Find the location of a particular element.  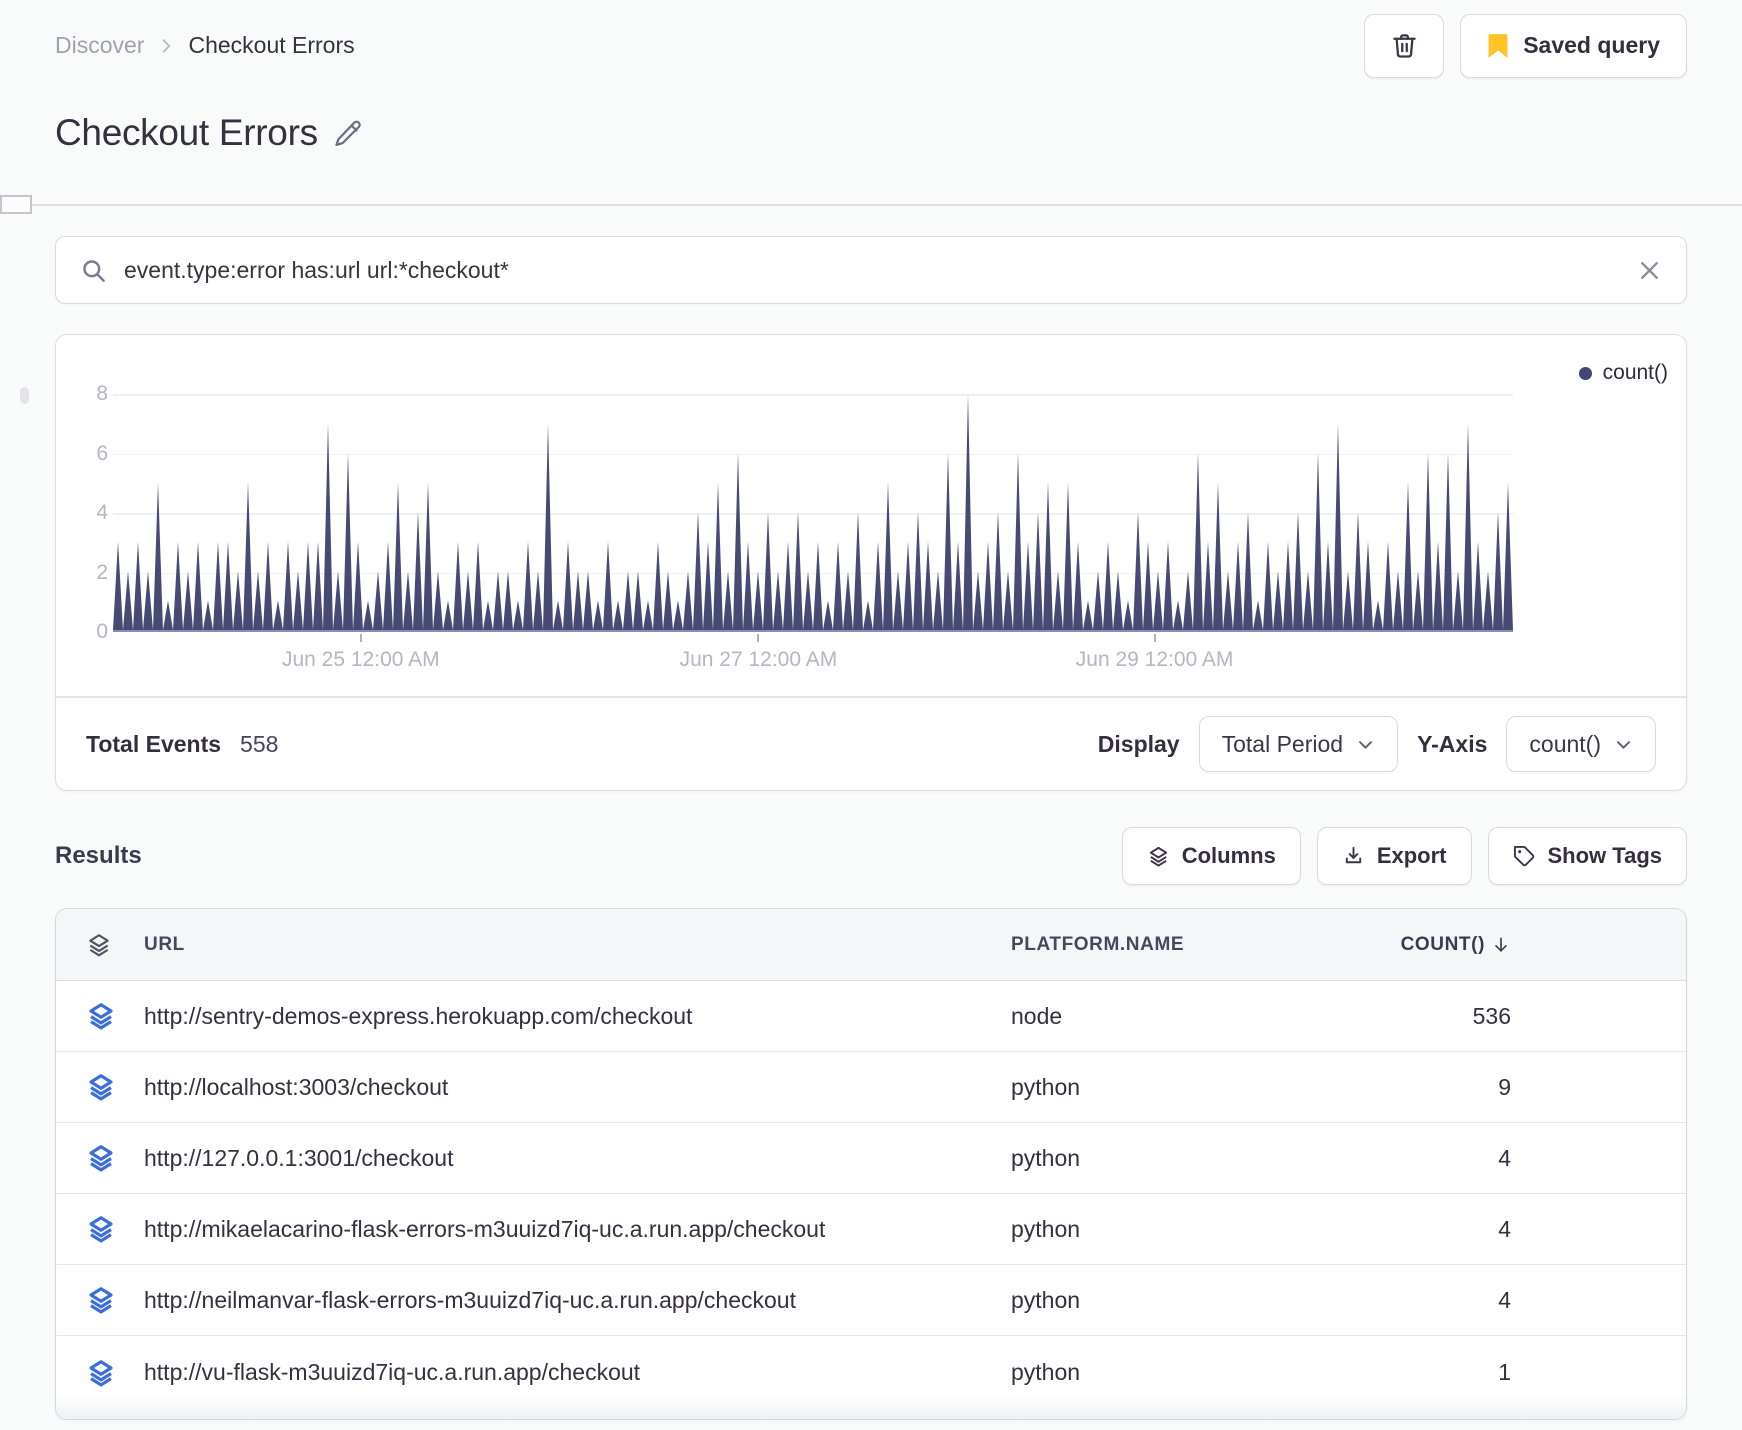

breadcrumb: Discover Checkout Errors is located at coordinates (205, 45).